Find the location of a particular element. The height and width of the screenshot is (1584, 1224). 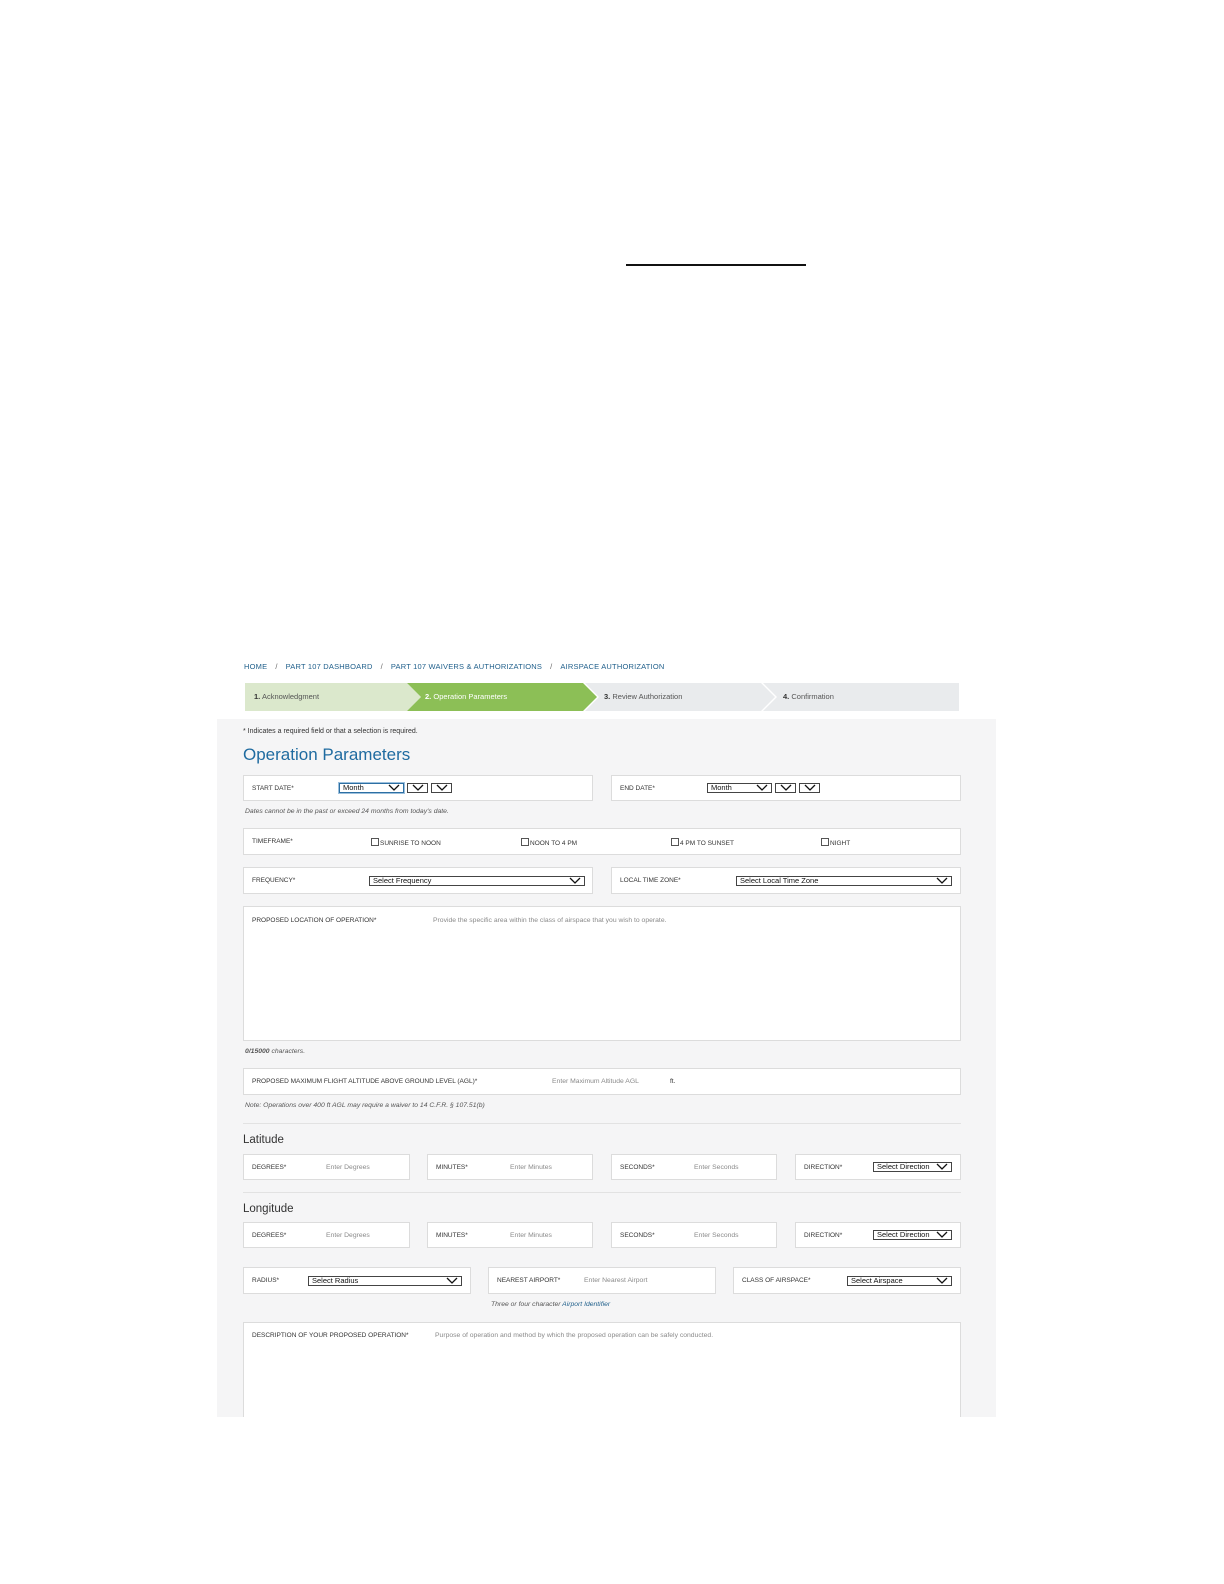

latitude-minutes-label: MINUTES* is located at coordinates (452, 1167).